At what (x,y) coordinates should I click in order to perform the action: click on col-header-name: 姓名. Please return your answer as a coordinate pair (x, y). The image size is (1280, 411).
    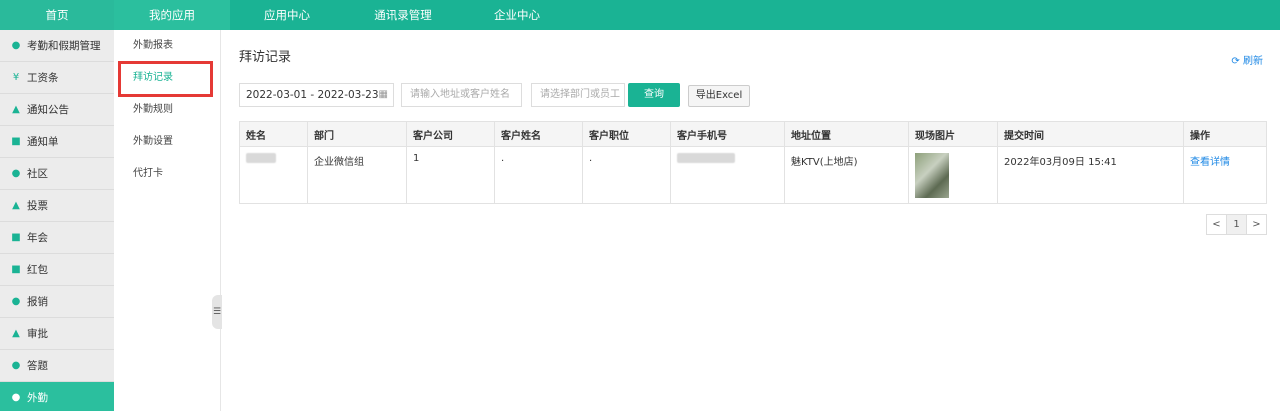
    Looking at the image, I should click on (273, 134).